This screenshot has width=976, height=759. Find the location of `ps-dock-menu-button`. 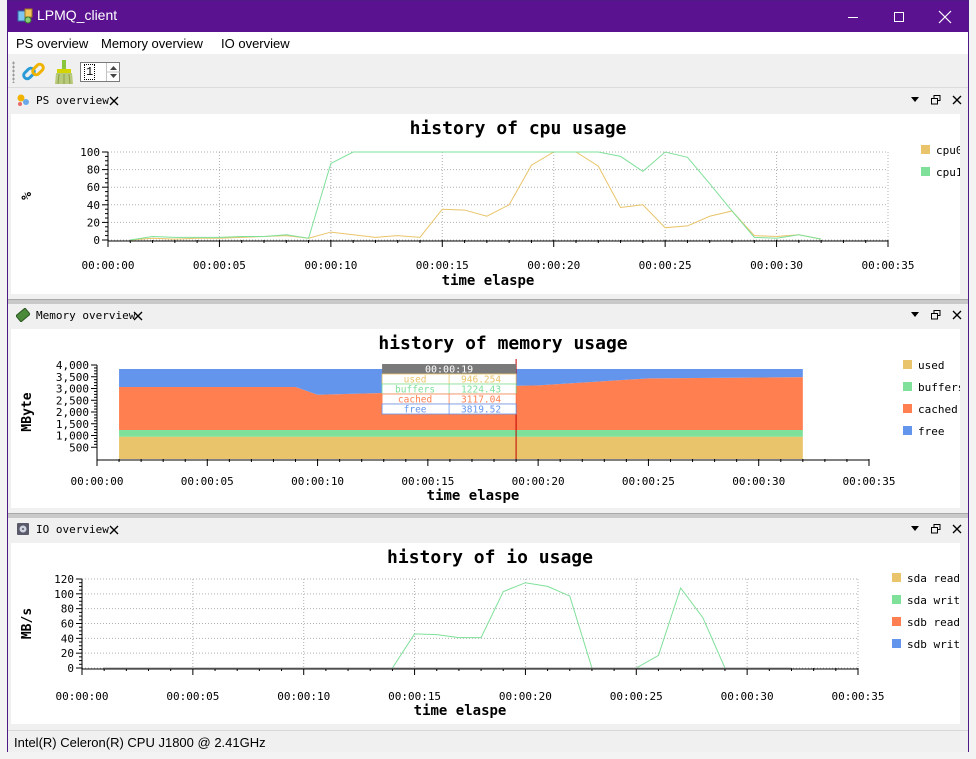

ps-dock-menu-button is located at coordinates (915, 100).